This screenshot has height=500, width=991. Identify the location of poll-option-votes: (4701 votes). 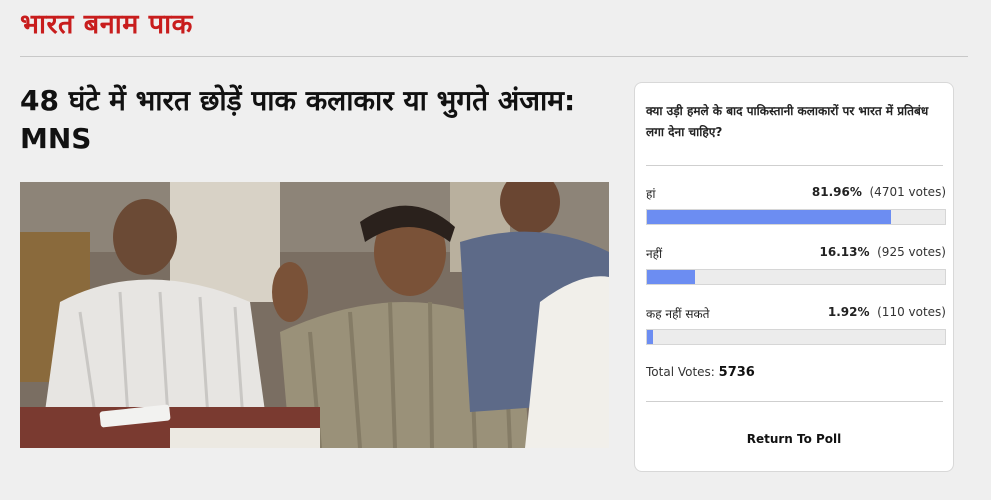
(908, 192).